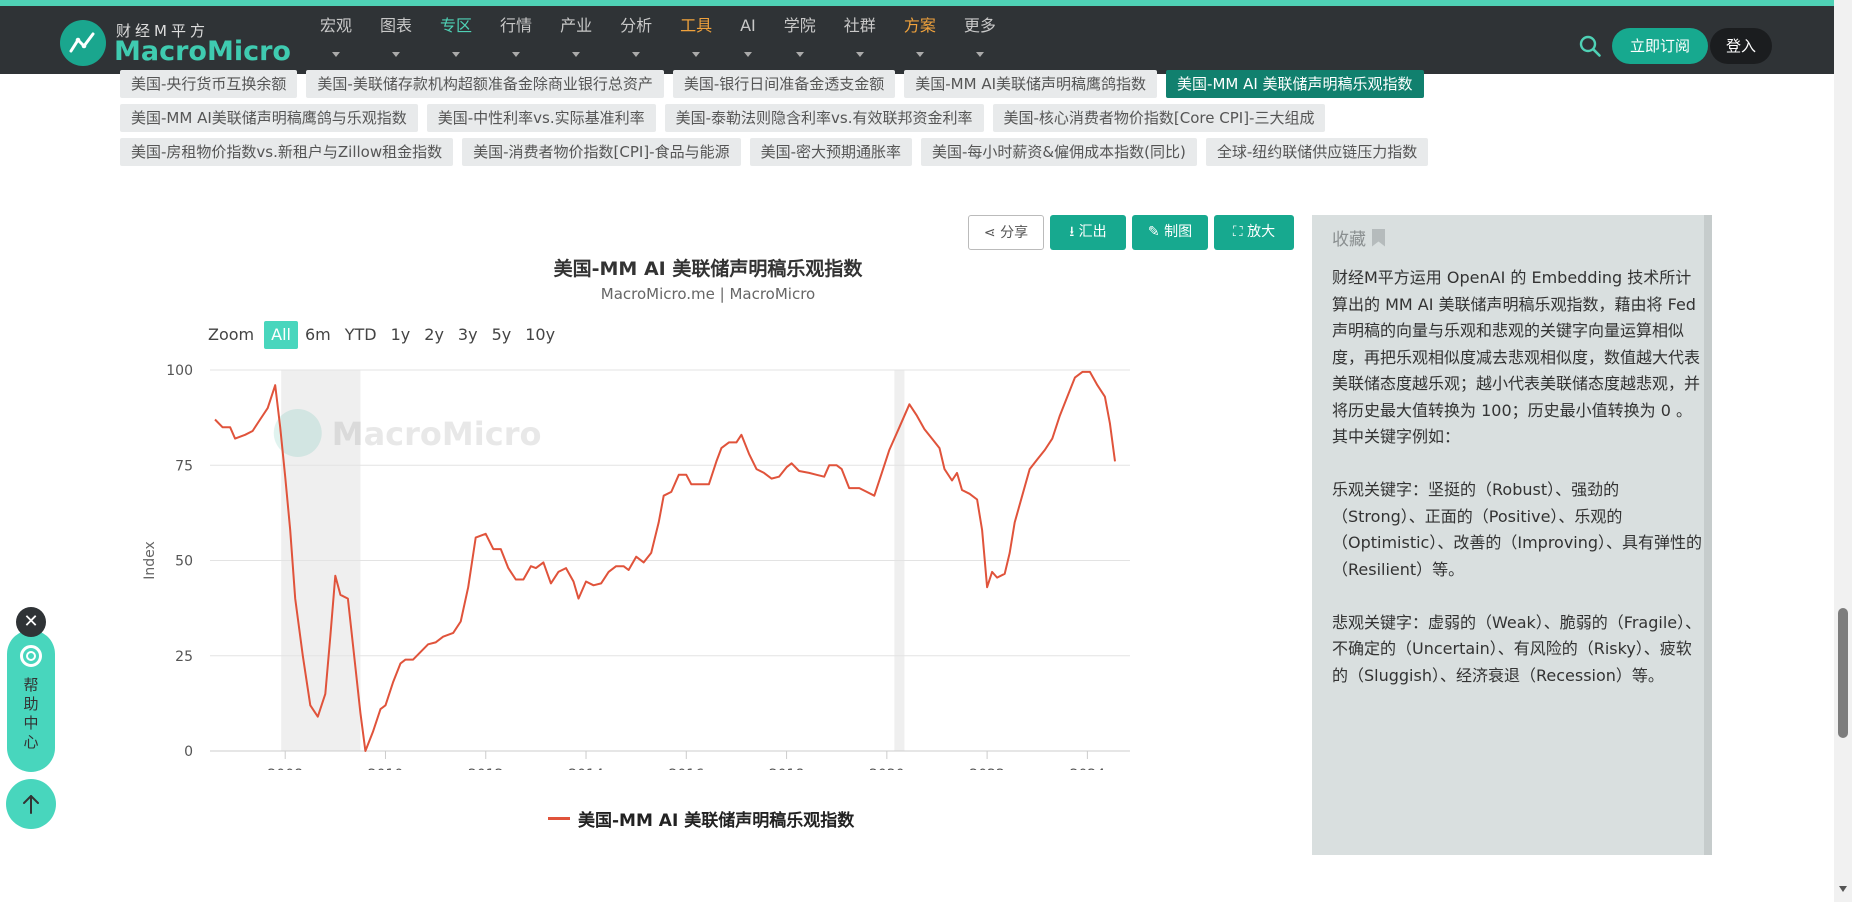  I want to click on subscribe-button: 立即订阅, so click(1660, 46).